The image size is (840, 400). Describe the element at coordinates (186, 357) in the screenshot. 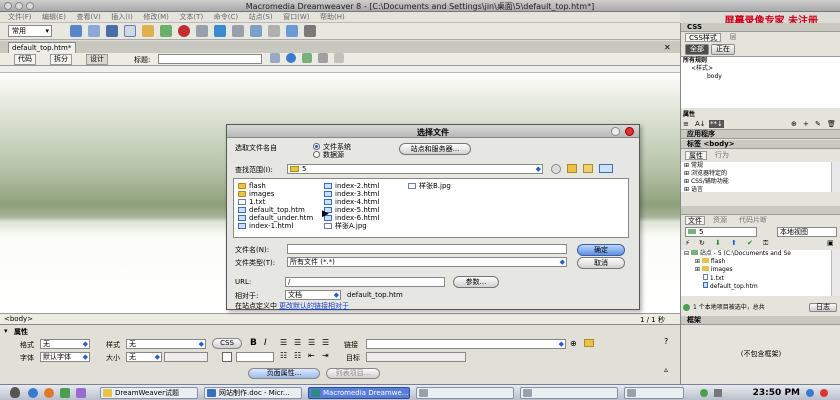

I see `size-unit-select` at that location.